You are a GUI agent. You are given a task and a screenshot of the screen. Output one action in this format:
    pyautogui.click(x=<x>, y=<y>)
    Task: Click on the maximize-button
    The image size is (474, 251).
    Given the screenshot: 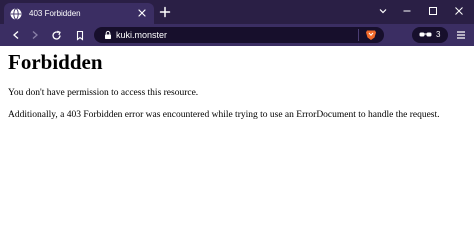 What is the action you would take?
    pyautogui.click(x=433, y=11)
    